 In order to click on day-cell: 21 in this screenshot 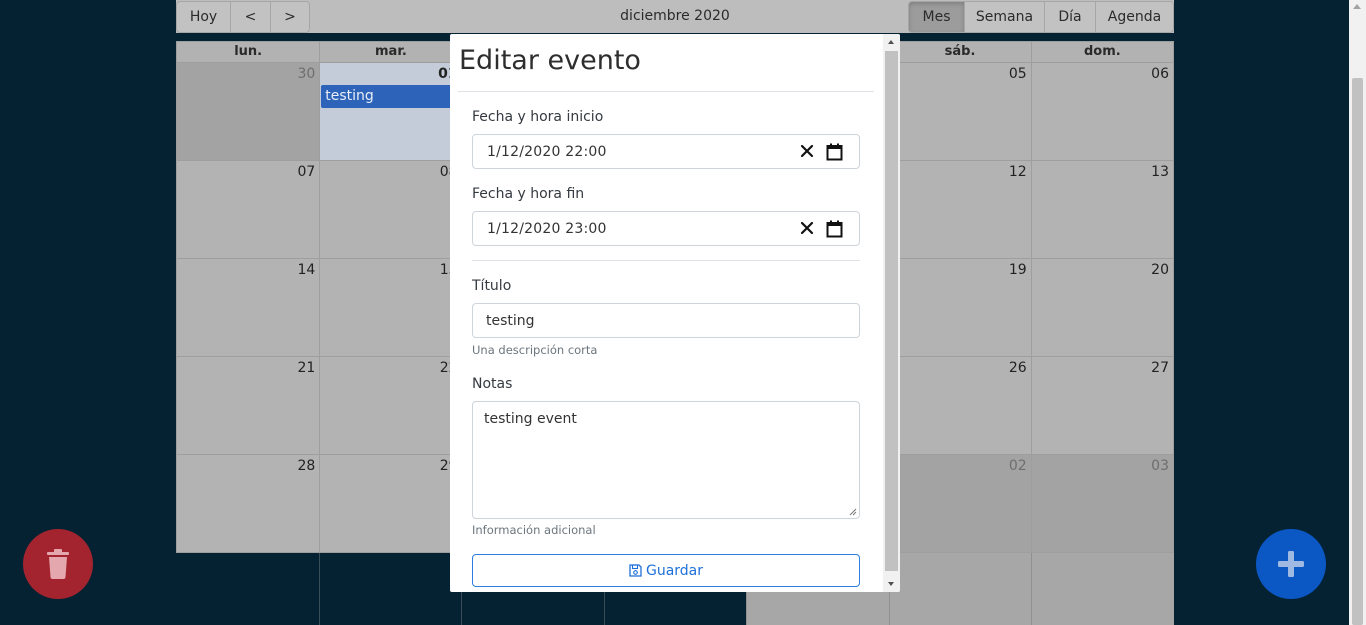, I will do `click(248, 406)`.